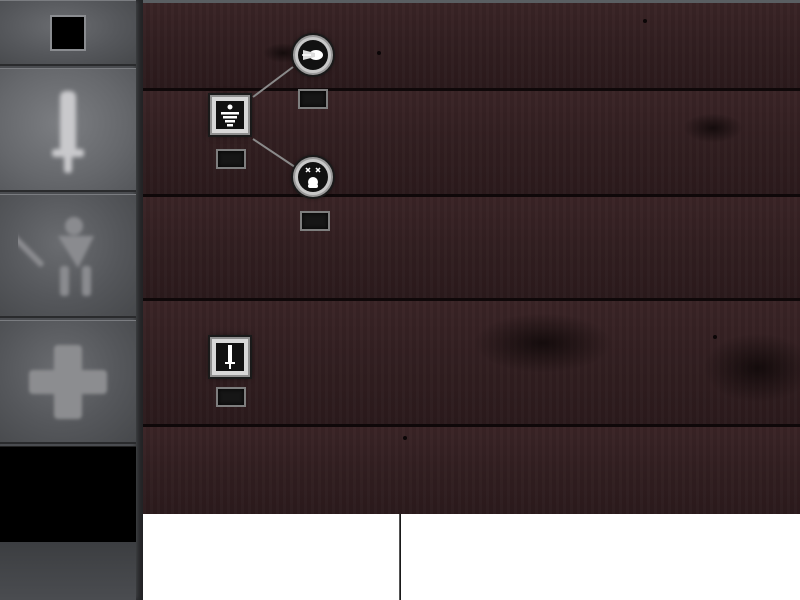  Describe the element at coordinates (600, 557) in the screenshot. I see `skill-description-panel` at that location.